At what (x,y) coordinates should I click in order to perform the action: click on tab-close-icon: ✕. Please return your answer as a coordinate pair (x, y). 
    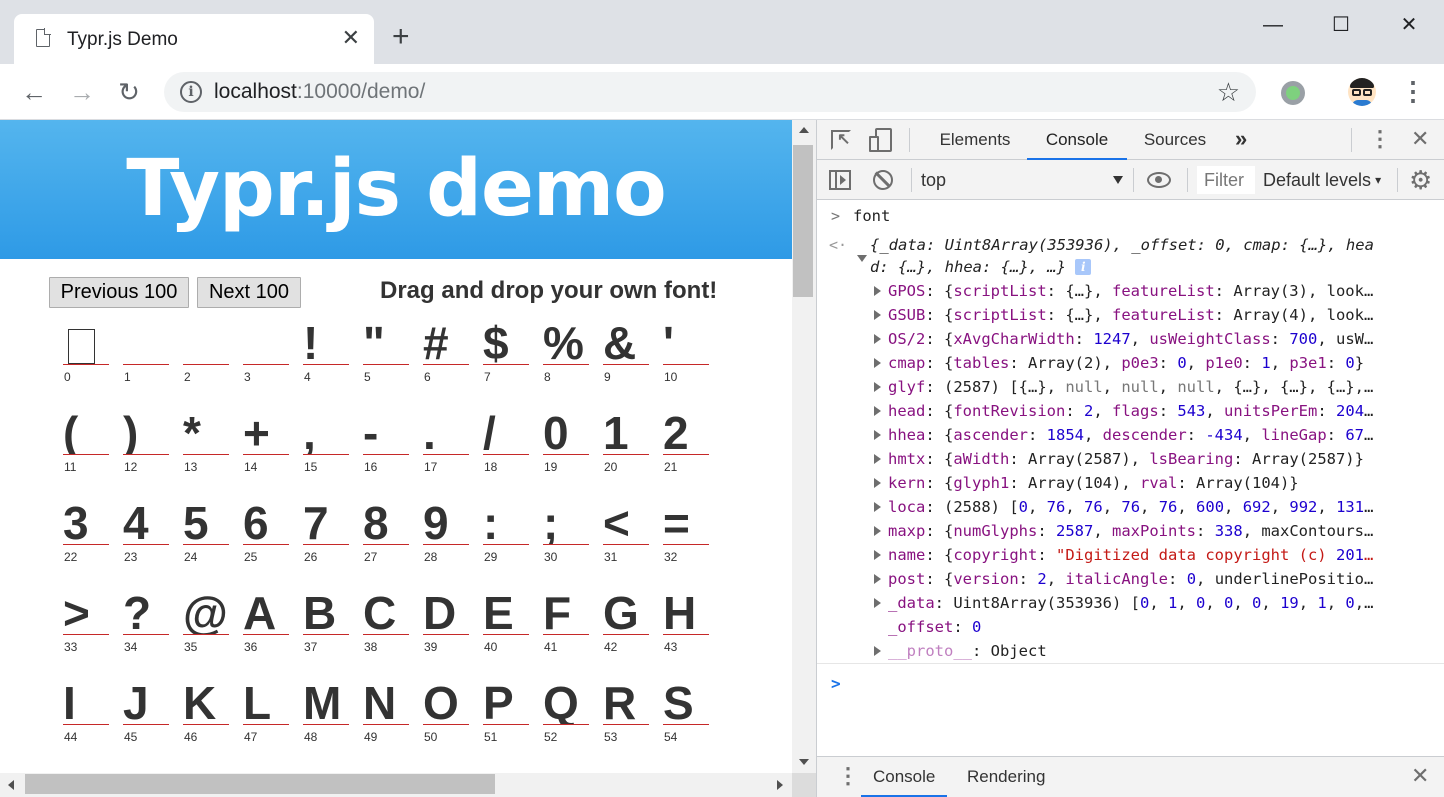
    Looking at the image, I should click on (351, 38).